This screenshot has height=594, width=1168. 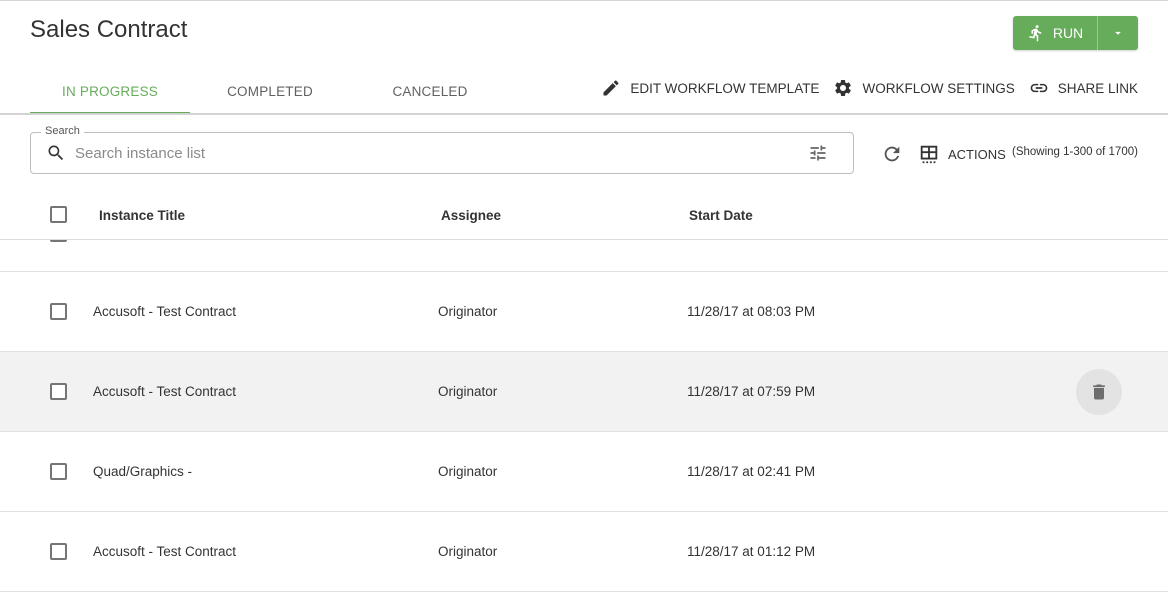 I want to click on filter-sliders-icon, so click(x=818, y=153).